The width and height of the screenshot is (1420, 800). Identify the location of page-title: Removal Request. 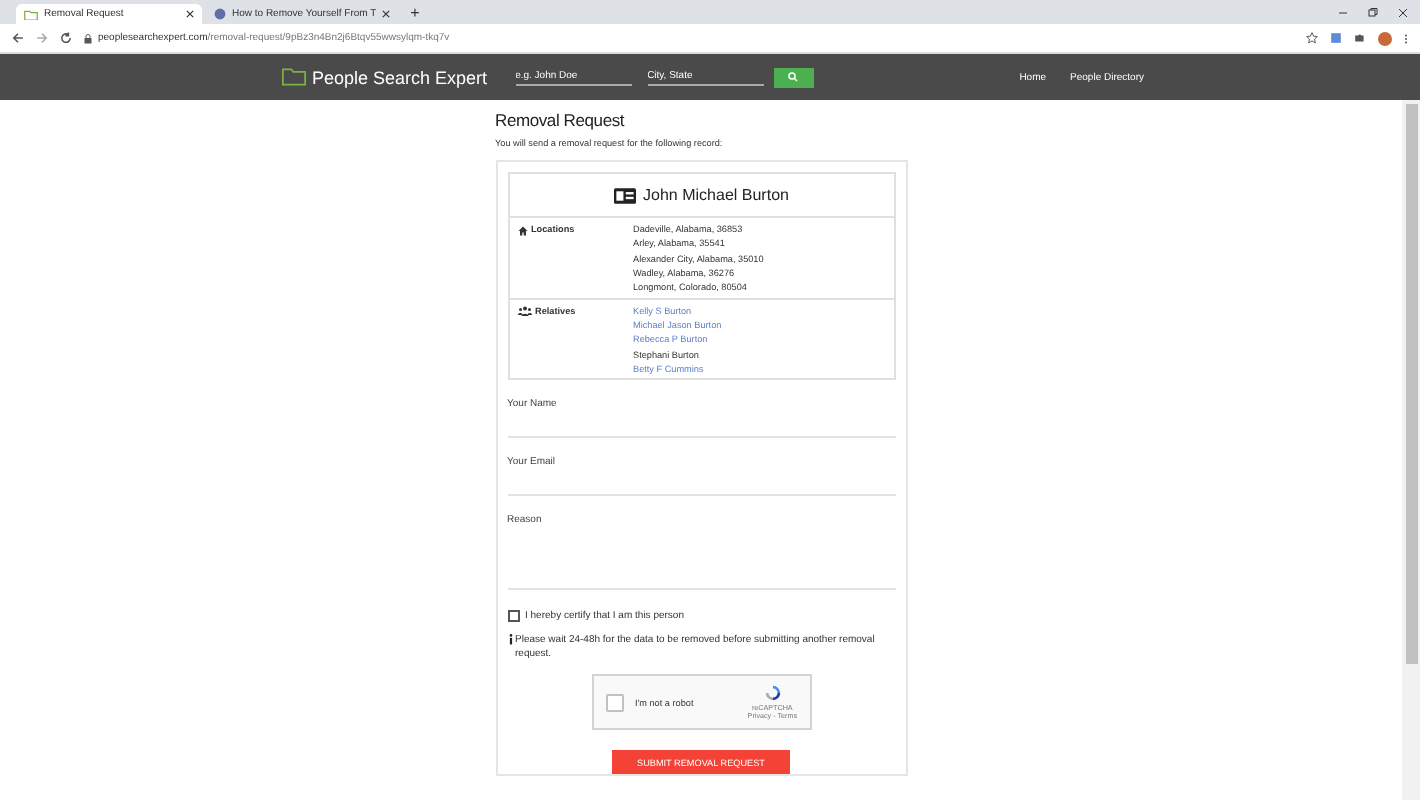
(561, 120).